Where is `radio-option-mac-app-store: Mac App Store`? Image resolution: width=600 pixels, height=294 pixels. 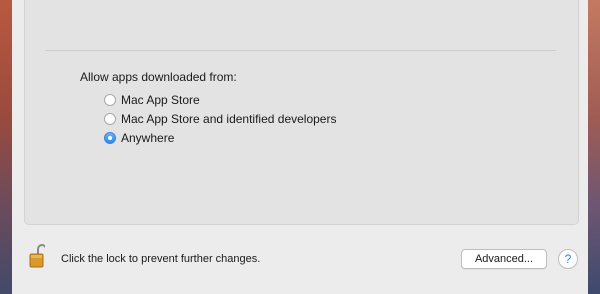
radio-option-mac-app-store: Mac App Store is located at coordinates (152, 100).